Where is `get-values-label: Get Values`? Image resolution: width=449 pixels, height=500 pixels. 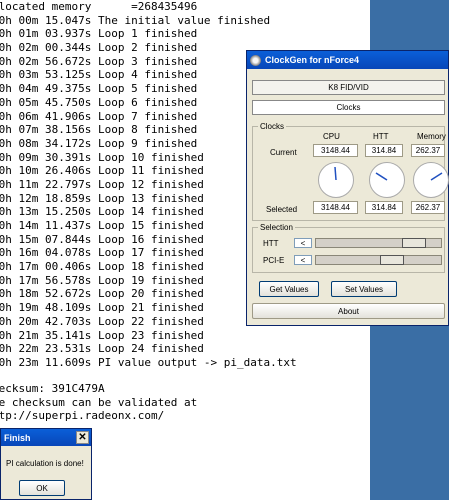 get-values-label: Get Values is located at coordinates (289, 289).